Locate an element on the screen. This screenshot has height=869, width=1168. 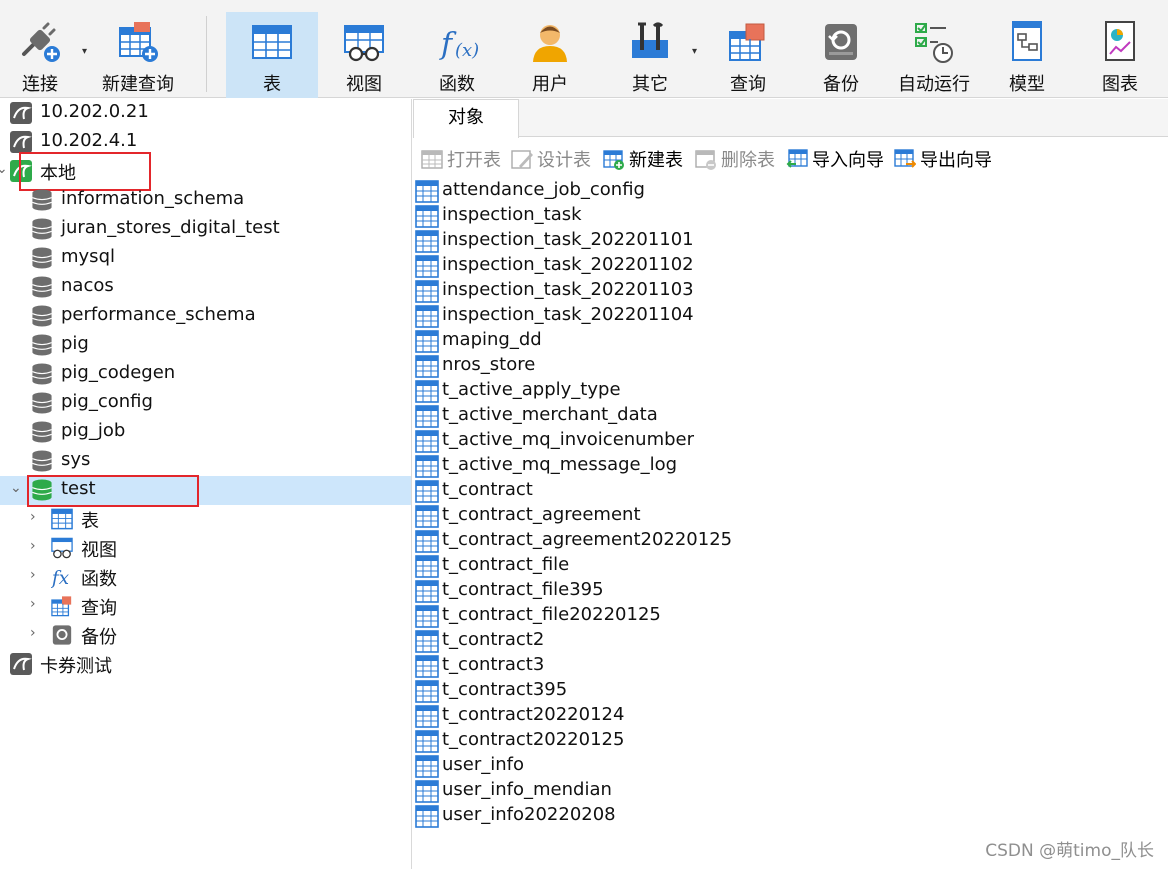
connect-dropdown-icon: ▾ is located at coordinates (84, 51).